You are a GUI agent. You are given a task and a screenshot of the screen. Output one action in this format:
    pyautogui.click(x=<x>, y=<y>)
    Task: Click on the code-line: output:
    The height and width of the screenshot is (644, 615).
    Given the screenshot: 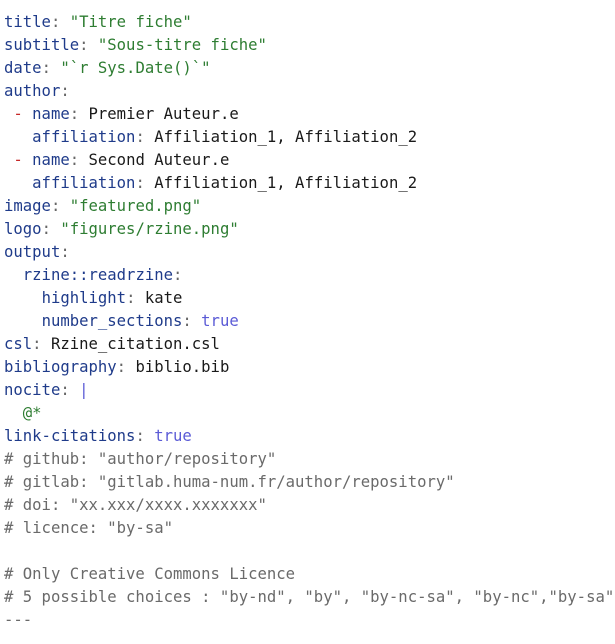 What is the action you would take?
    pyautogui.click(x=37, y=252)
    